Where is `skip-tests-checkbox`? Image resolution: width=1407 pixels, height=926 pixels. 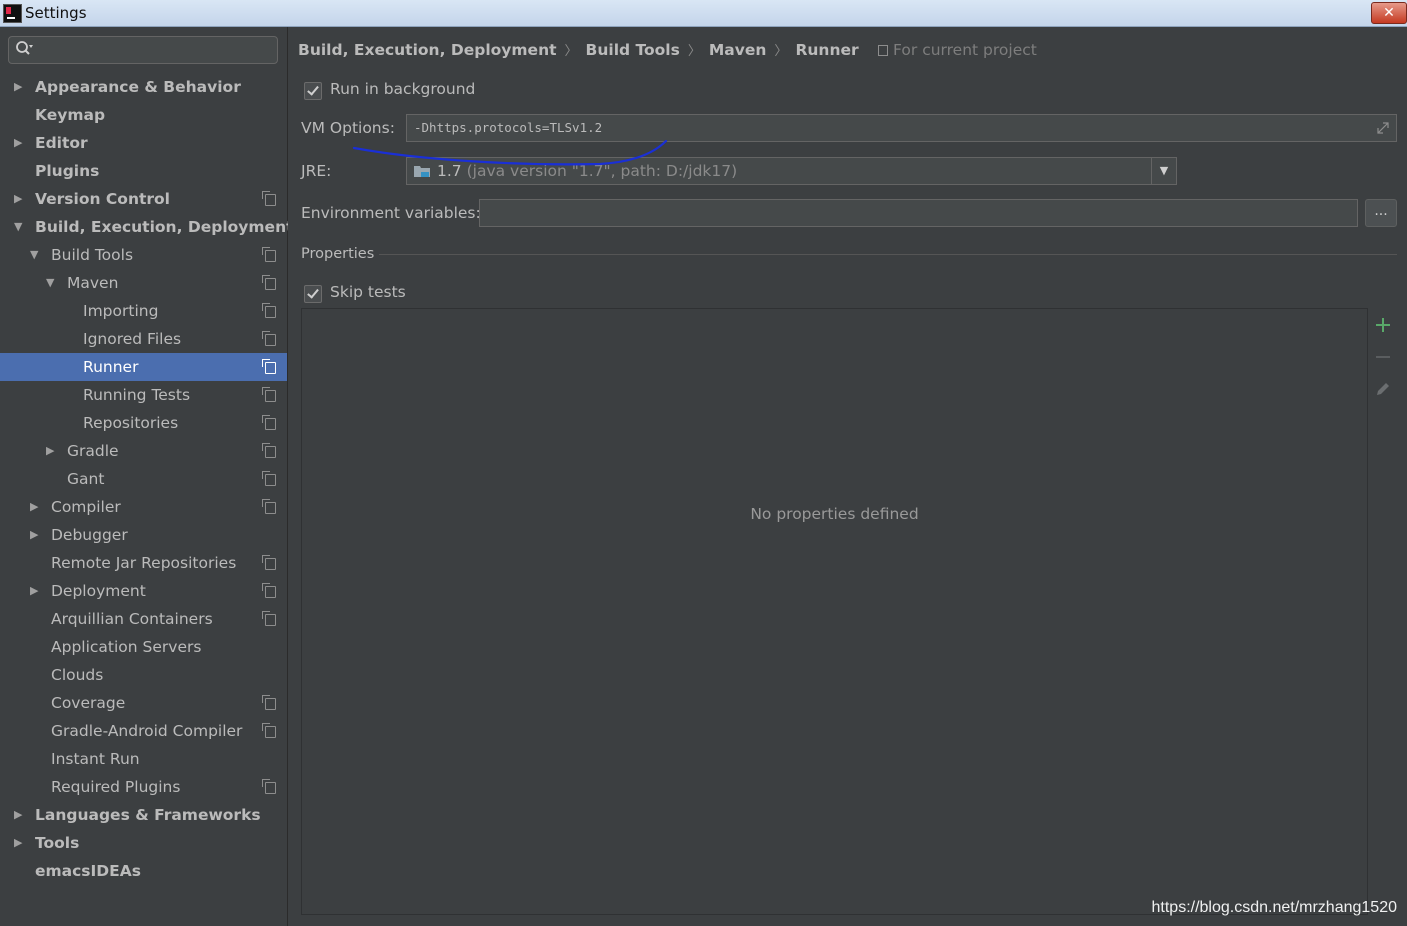 skip-tests-checkbox is located at coordinates (313, 294).